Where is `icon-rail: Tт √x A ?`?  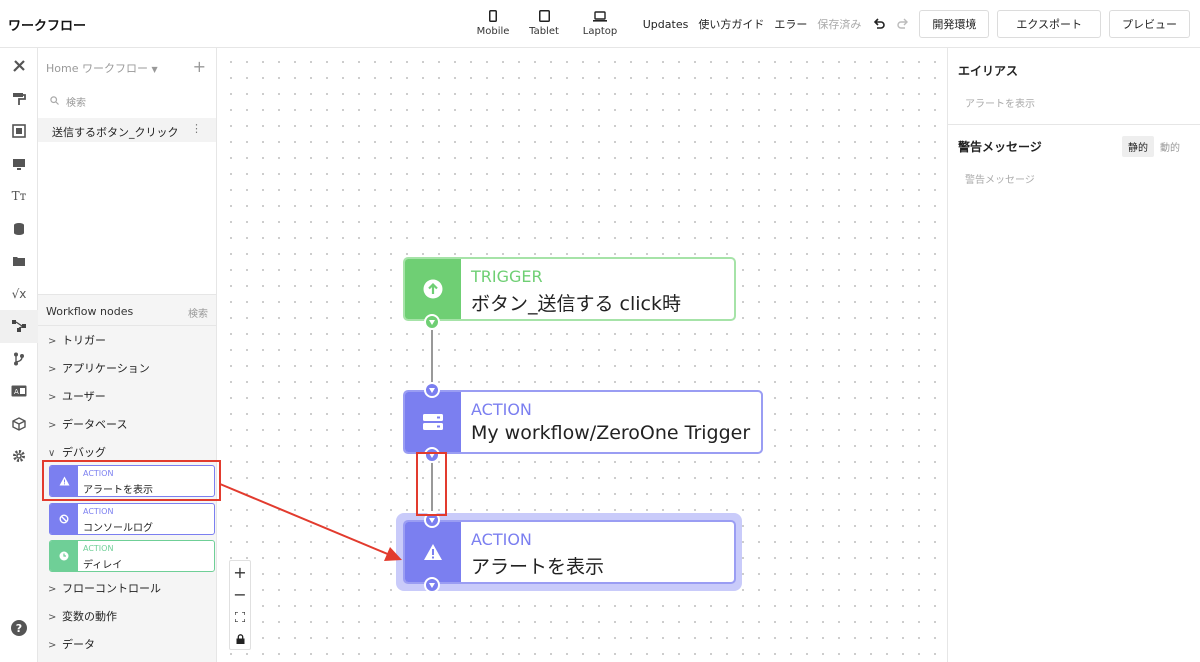 icon-rail: Tт √x A ? is located at coordinates (19, 355).